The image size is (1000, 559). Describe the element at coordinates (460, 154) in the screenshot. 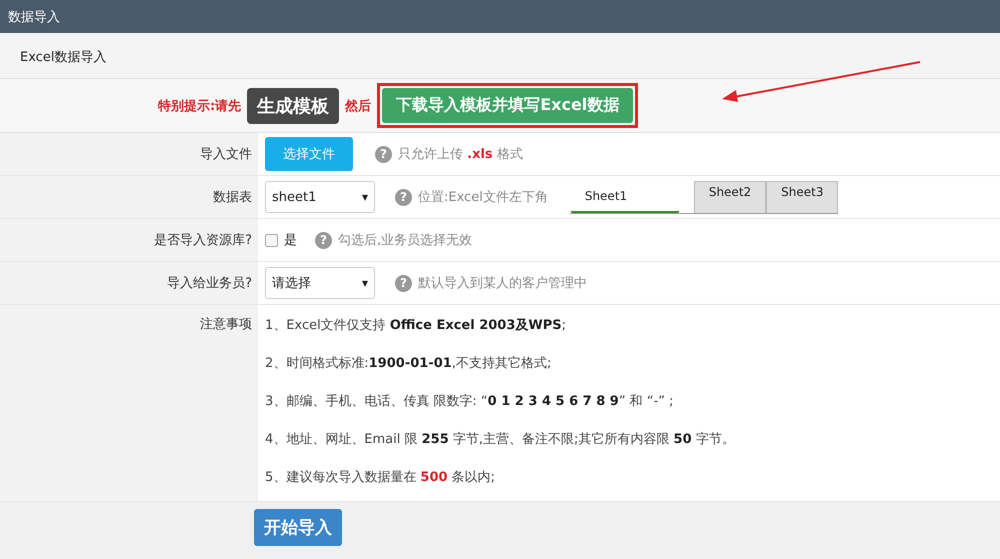

I see `hint-text: 只允许上传 .xls 格式` at that location.